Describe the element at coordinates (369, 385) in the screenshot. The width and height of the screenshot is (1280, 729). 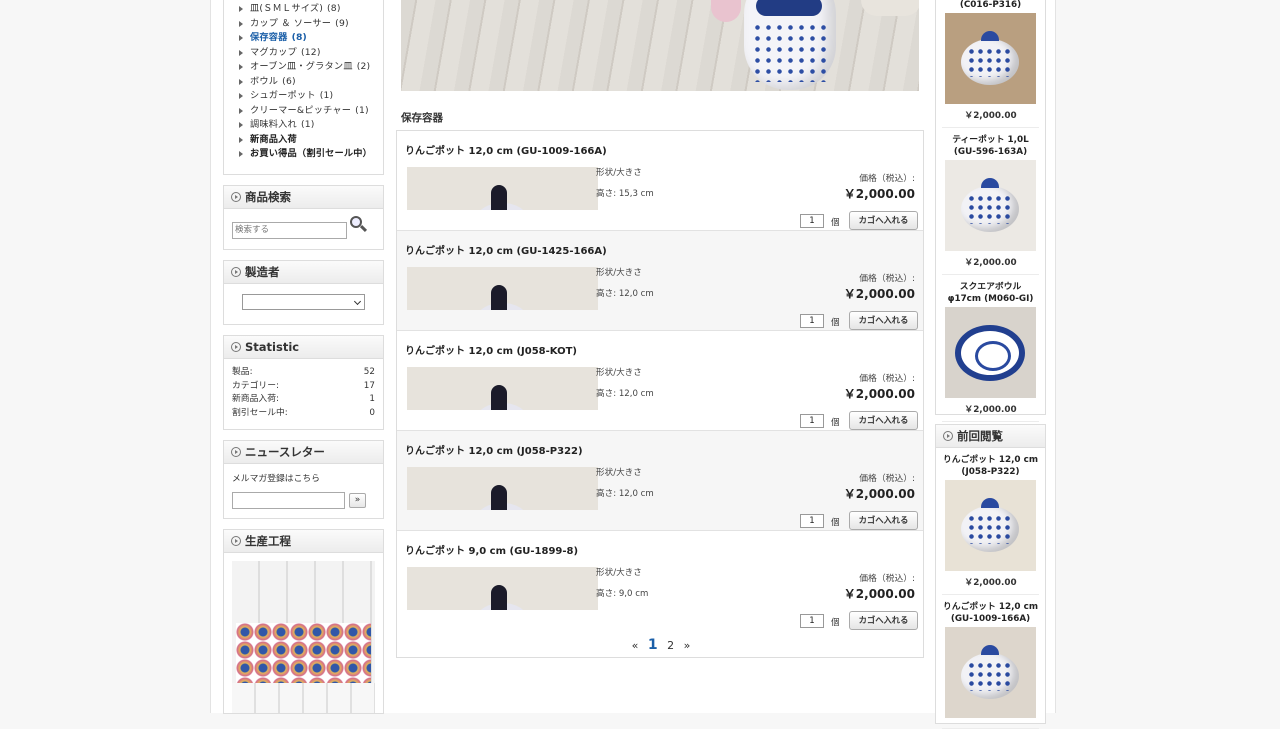
I see `statistic-value: 17` at that location.